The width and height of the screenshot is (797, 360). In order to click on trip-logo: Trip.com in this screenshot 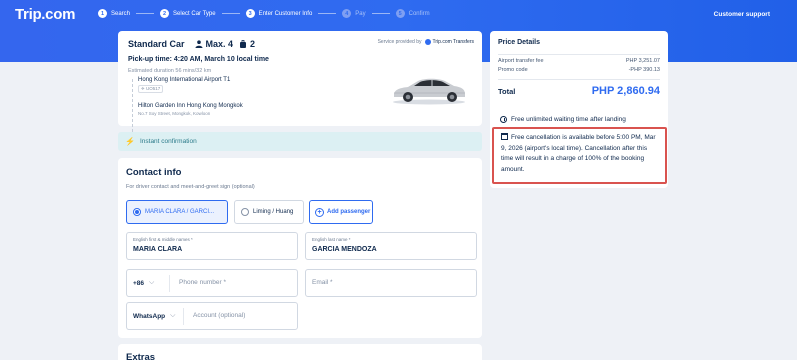, I will do `click(45, 14)`.